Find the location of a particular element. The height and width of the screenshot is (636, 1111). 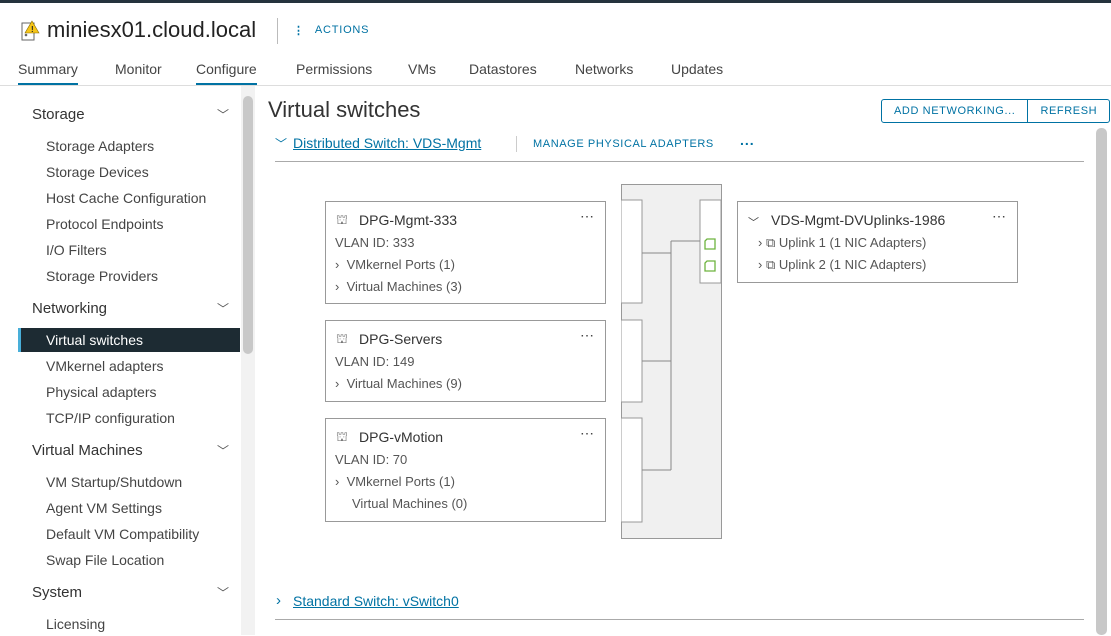

sidebar-item-storage-devices: Storage Devices is located at coordinates (129, 172).